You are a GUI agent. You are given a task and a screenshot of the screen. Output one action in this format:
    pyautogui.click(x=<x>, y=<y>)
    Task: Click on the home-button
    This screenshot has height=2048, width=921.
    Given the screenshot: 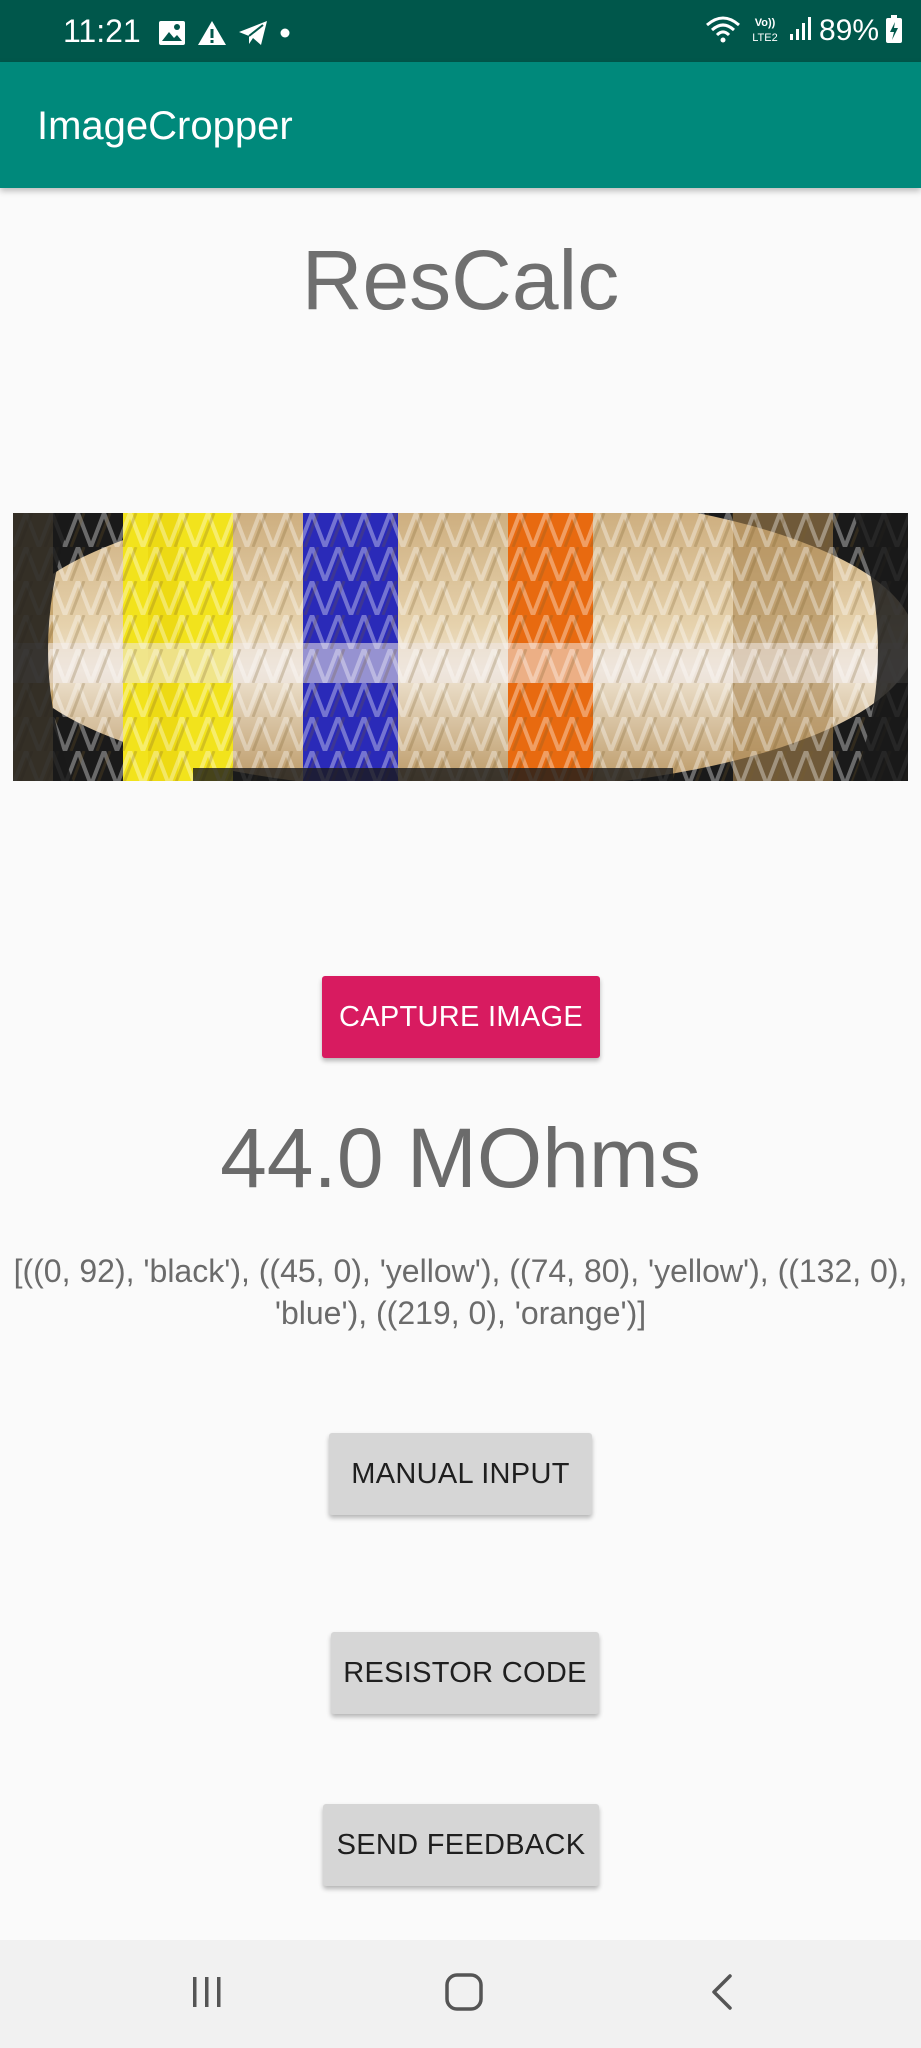 What is the action you would take?
    pyautogui.click(x=464, y=1994)
    